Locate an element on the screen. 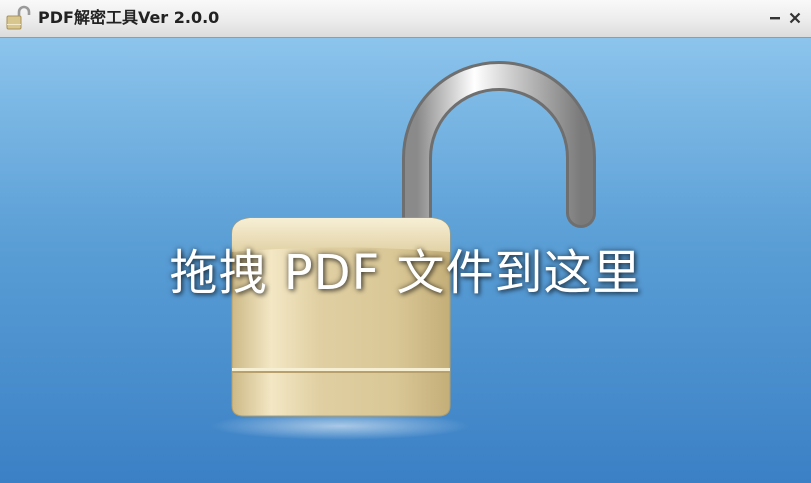 The image size is (811, 483). close-button is located at coordinates (795, 18).